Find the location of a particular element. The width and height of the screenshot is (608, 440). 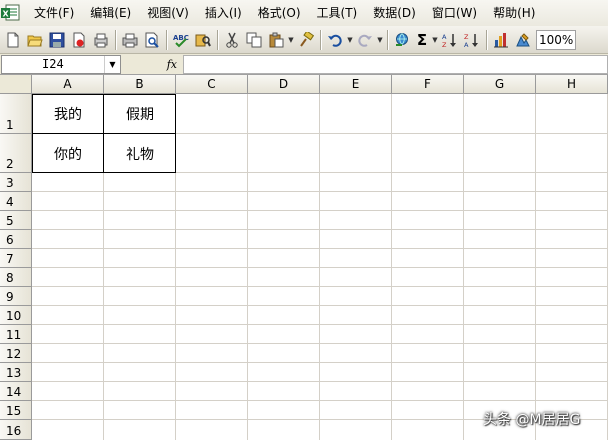

save-icon is located at coordinates (57, 40).